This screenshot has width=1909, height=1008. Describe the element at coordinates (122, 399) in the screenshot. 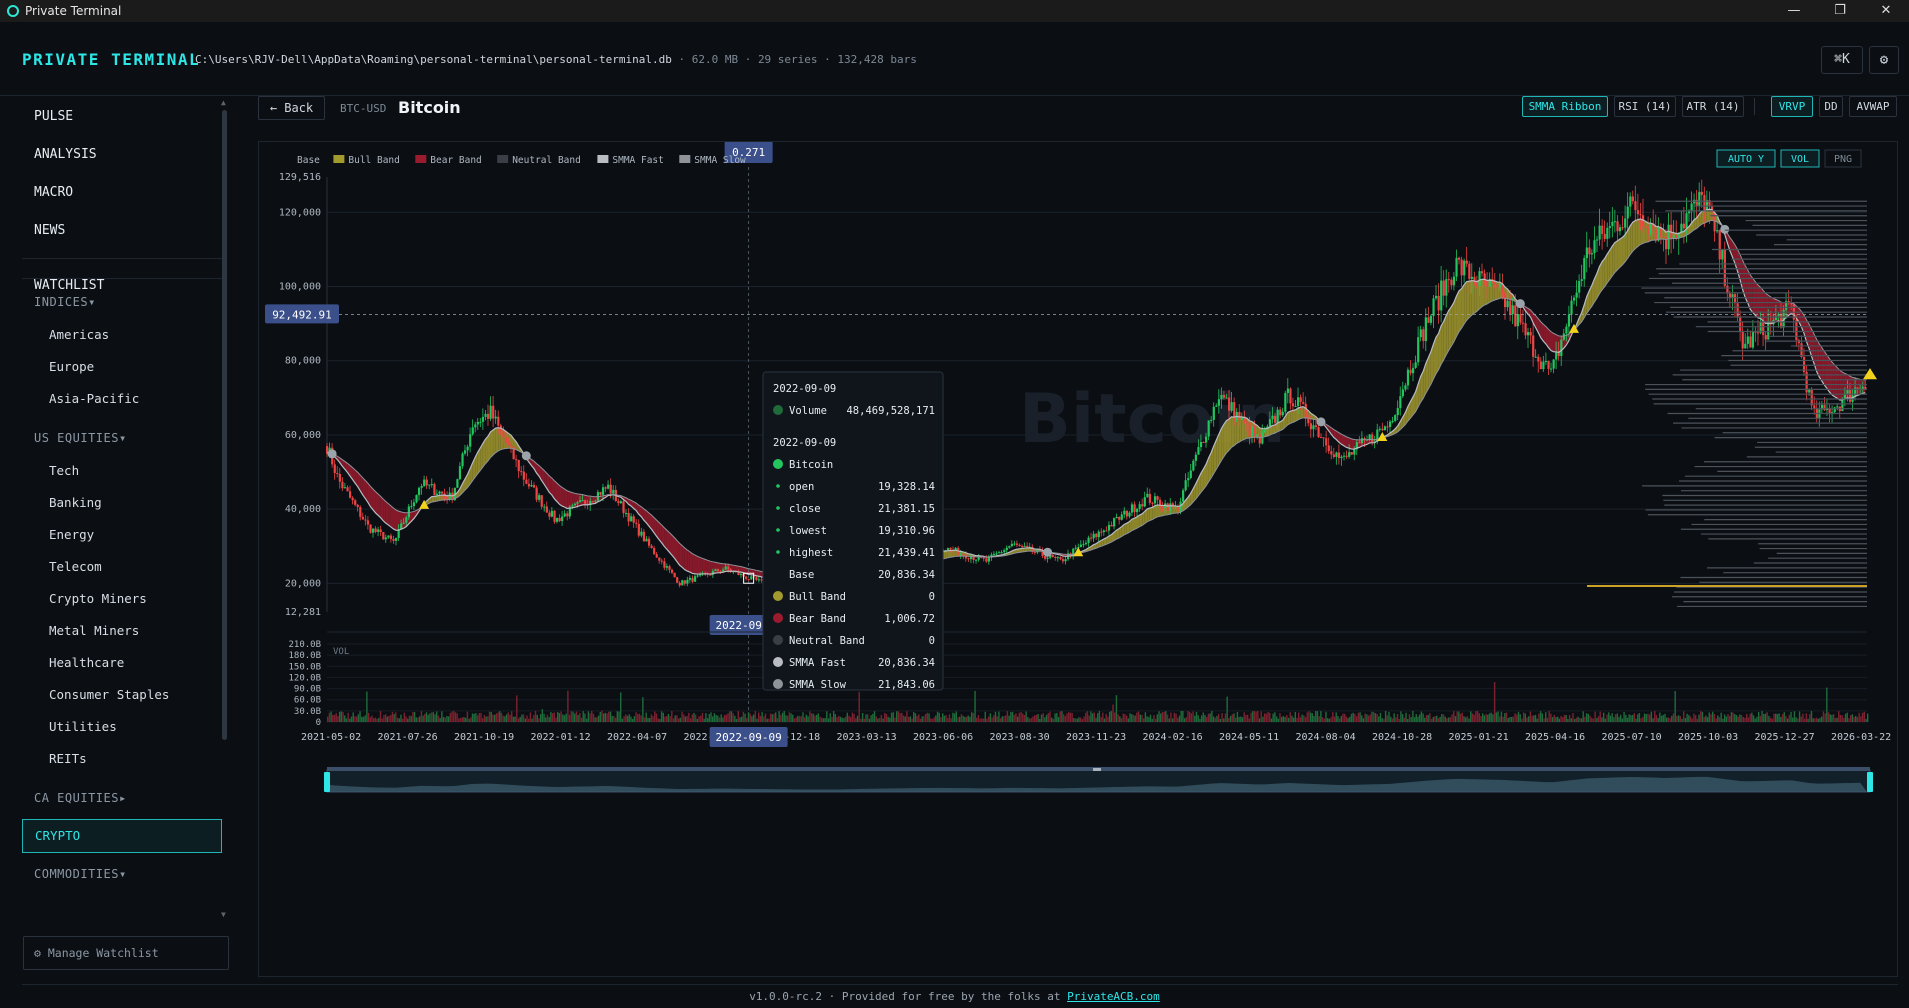

I see `watchlist-item-asia-pacific: Asia-Pacific` at that location.